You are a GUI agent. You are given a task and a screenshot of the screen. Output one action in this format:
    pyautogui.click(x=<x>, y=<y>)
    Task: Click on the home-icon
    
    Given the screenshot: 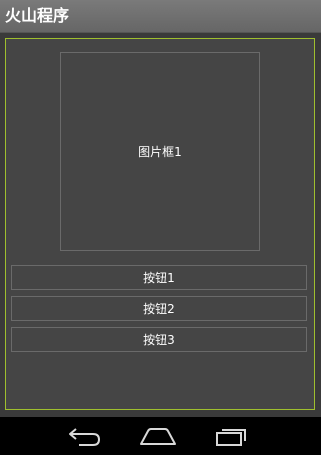 What is the action you would take?
    pyautogui.click(x=158, y=436)
    